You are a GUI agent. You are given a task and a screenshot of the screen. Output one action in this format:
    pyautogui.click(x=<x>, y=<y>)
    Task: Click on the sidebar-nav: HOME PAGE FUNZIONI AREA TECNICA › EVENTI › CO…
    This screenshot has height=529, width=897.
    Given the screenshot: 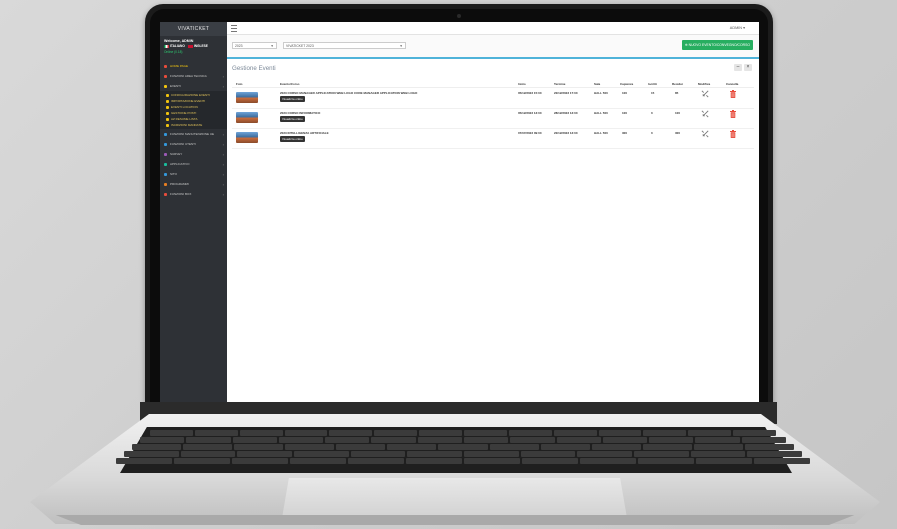 What is the action you would take?
    pyautogui.click(x=193, y=130)
    